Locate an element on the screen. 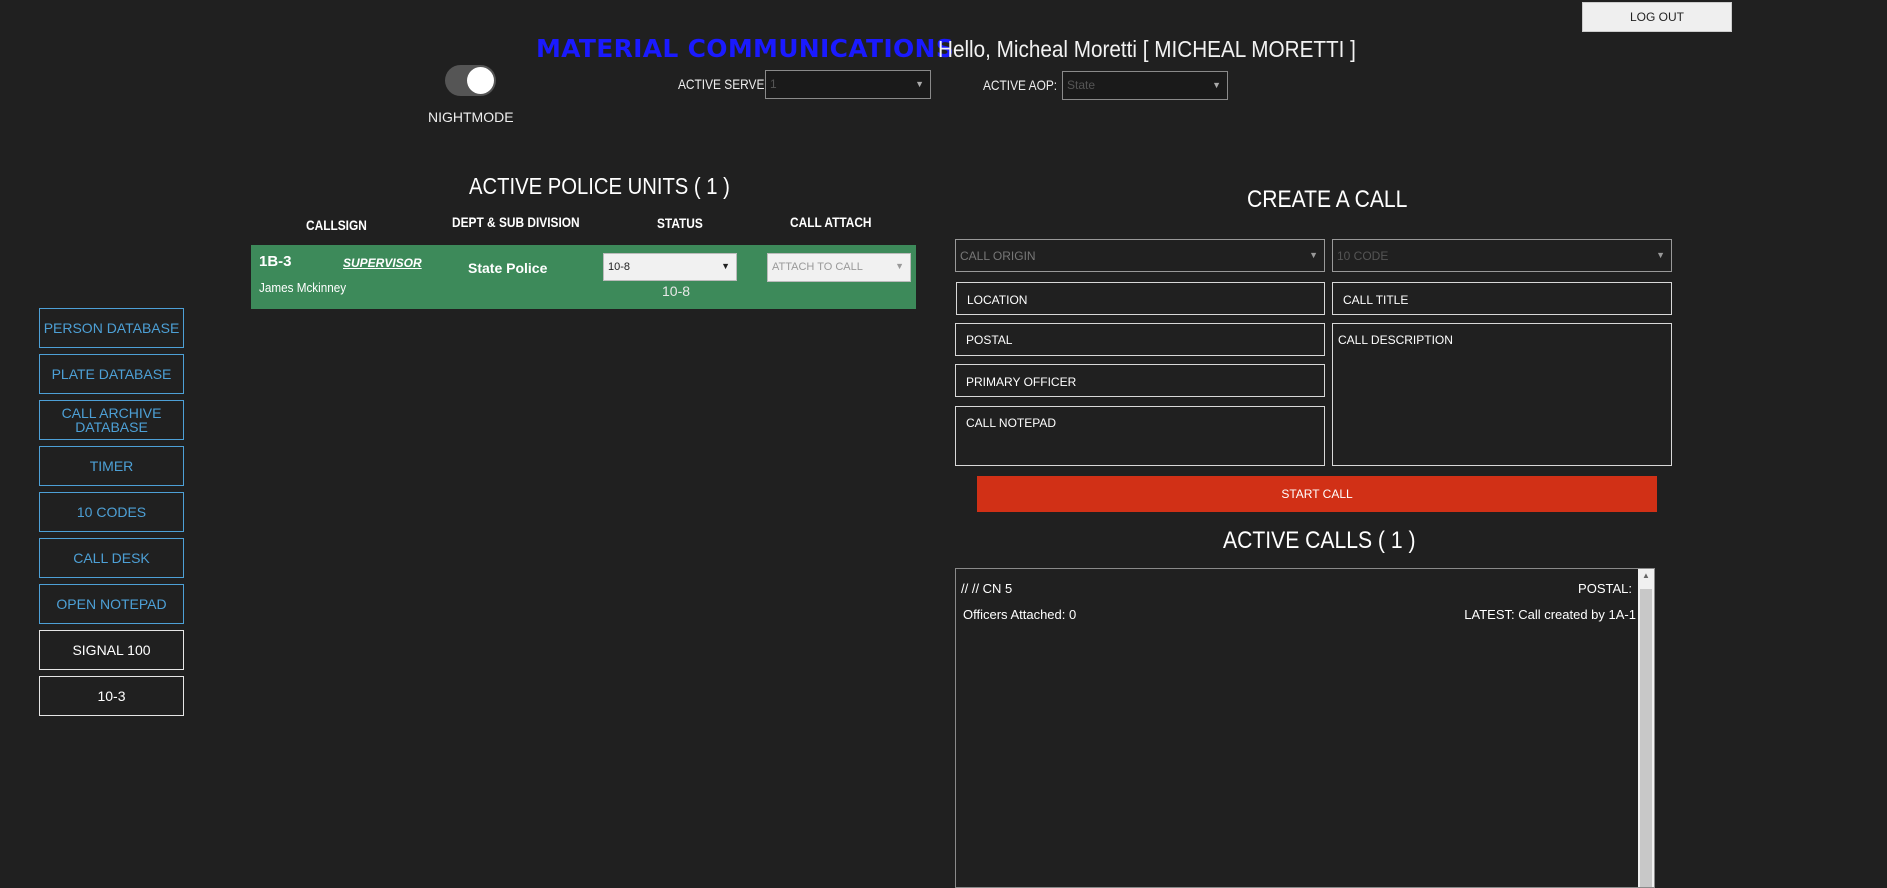 This screenshot has height=888, width=1887. unit-dept: State Police is located at coordinates (508, 268).